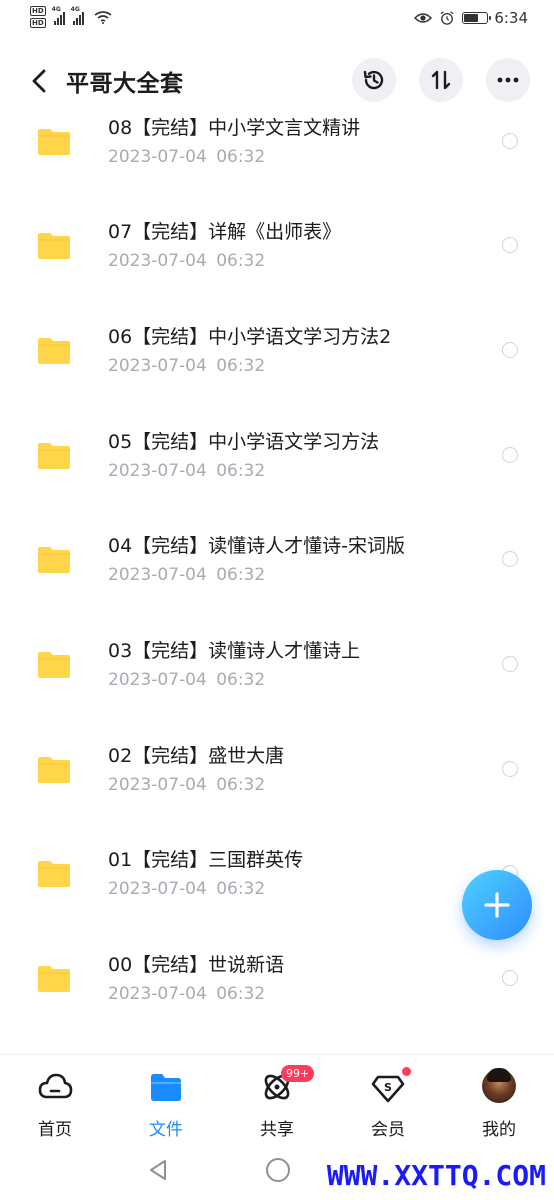 The width and height of the screenshot is (554, 1200). Describe the element at coordinates (166, 1104) in the screenshot. I see `nav-files: 文件` at that location.